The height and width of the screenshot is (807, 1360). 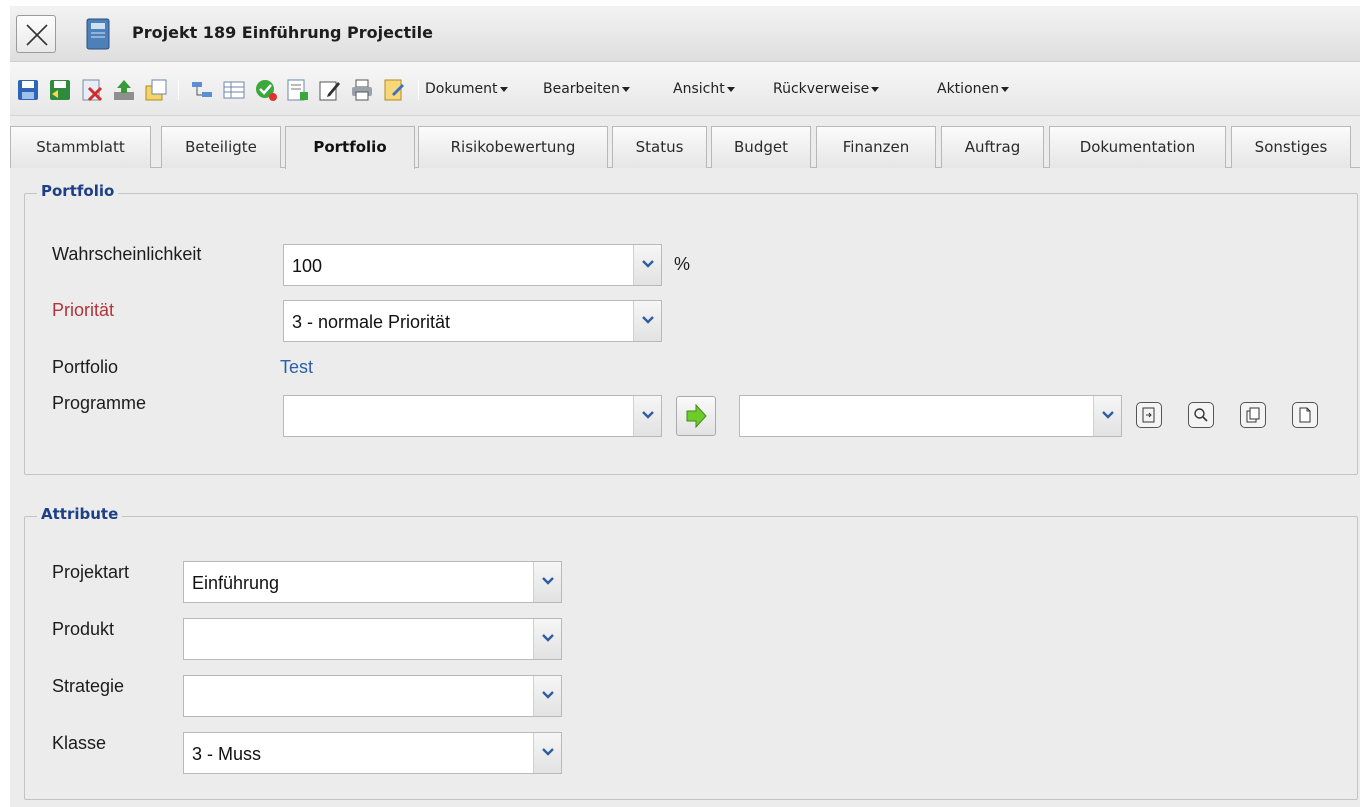 I want to click on prioritaet-value: 3 - normale Priorität, so click(x=371, y=322).